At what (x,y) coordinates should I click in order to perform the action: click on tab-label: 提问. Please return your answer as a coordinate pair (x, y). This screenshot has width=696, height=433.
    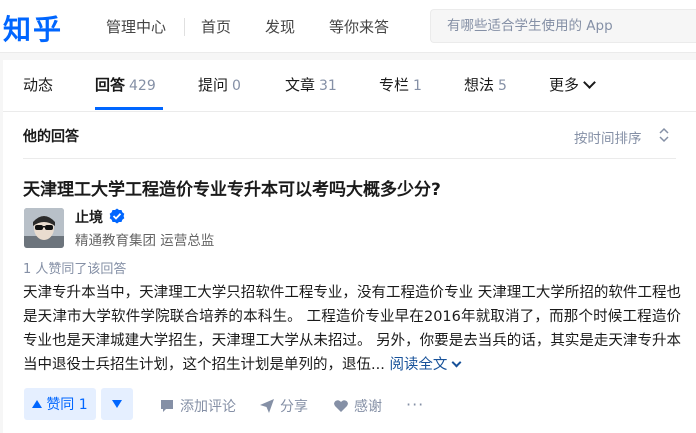
    Looking at the image, I should click on (213, 85).